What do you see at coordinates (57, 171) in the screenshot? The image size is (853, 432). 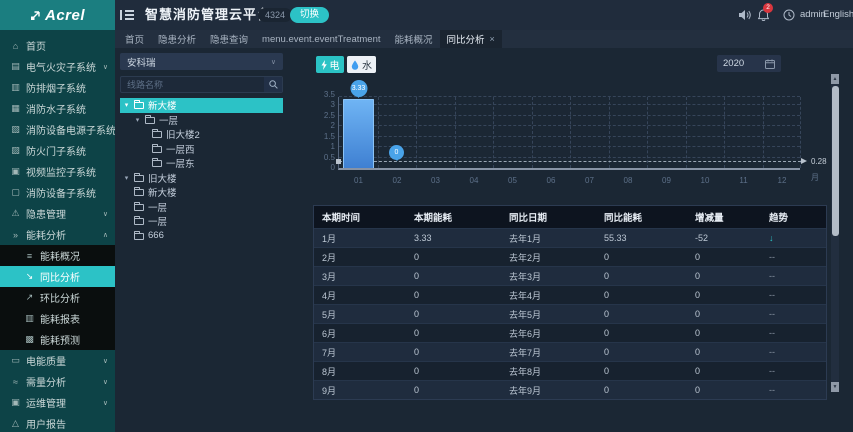 I see `sidebar-item-video-monitor: ▣ 视频监控子系统` at bounding box center [57, 171].